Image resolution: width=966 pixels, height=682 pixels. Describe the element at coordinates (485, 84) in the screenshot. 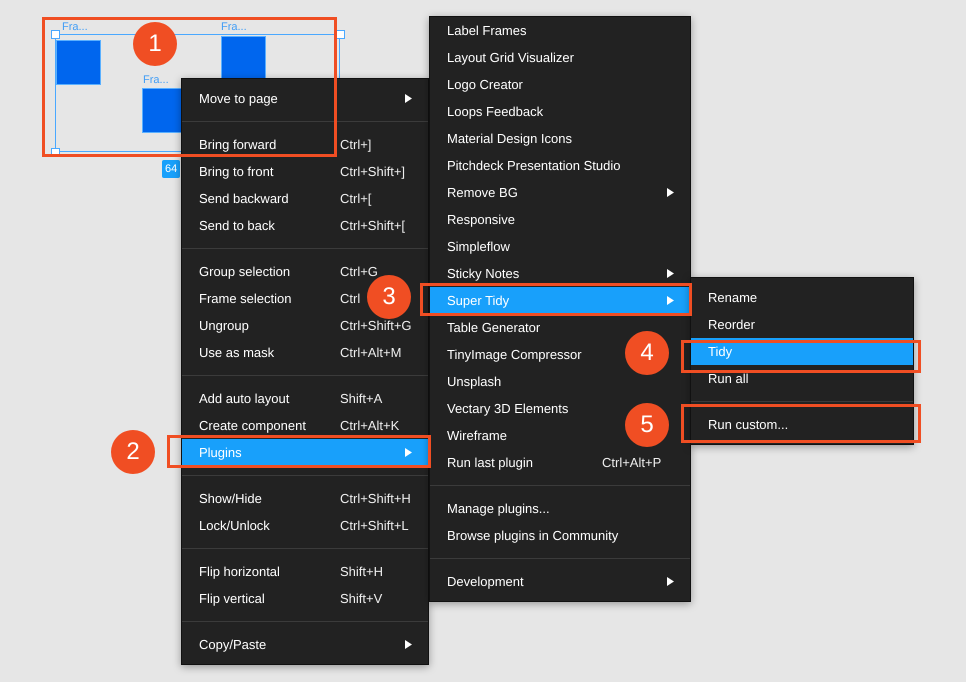

I see `menu-item: Logo Creator` at that location.